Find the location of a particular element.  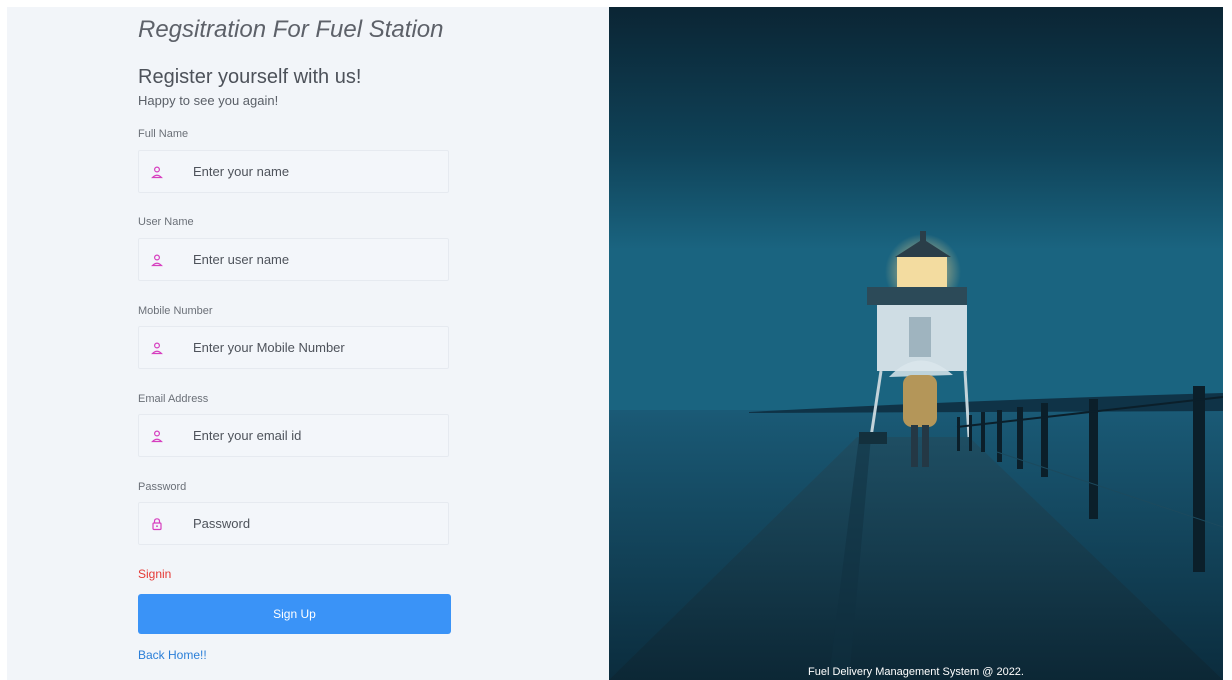

sign-up-button: Sign Up is located at coordinates (294, 614).